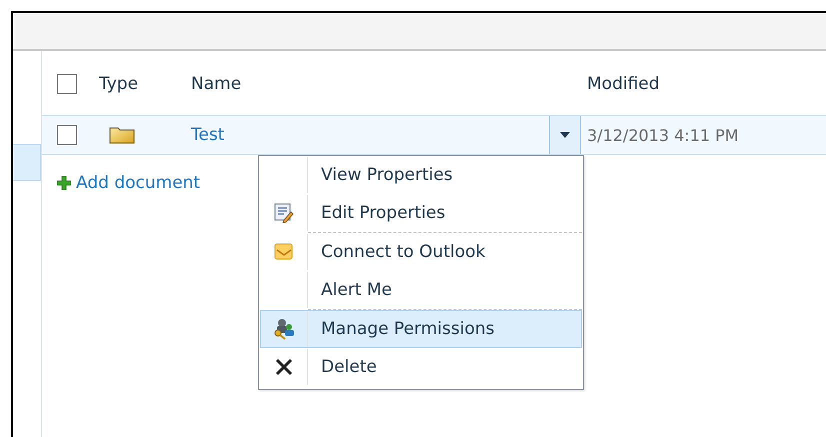 This screenshot has height=437, width=826. Describe the element at coordinates (67, 84) in the screenshot. I see `select-all-checkbox` at that location.